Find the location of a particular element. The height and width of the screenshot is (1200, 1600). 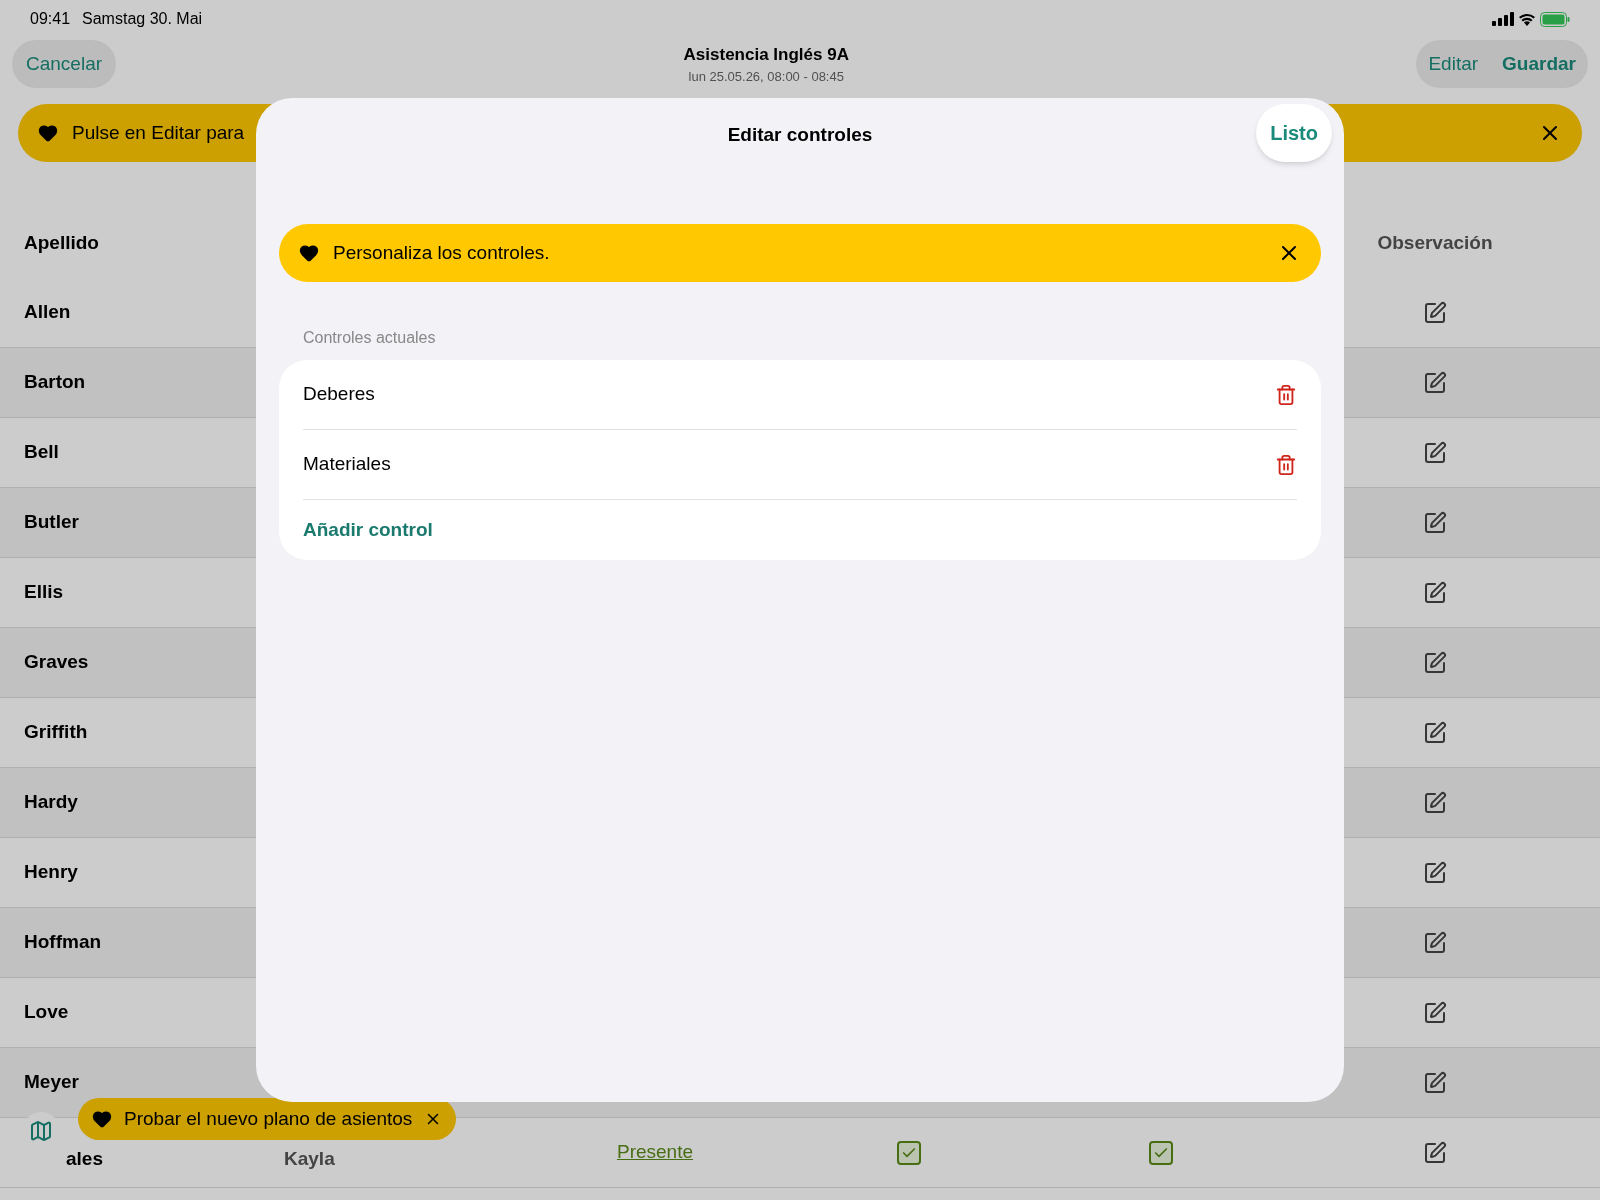

tip-text: Personaliza los controles. is located at coordinates (442, 252).